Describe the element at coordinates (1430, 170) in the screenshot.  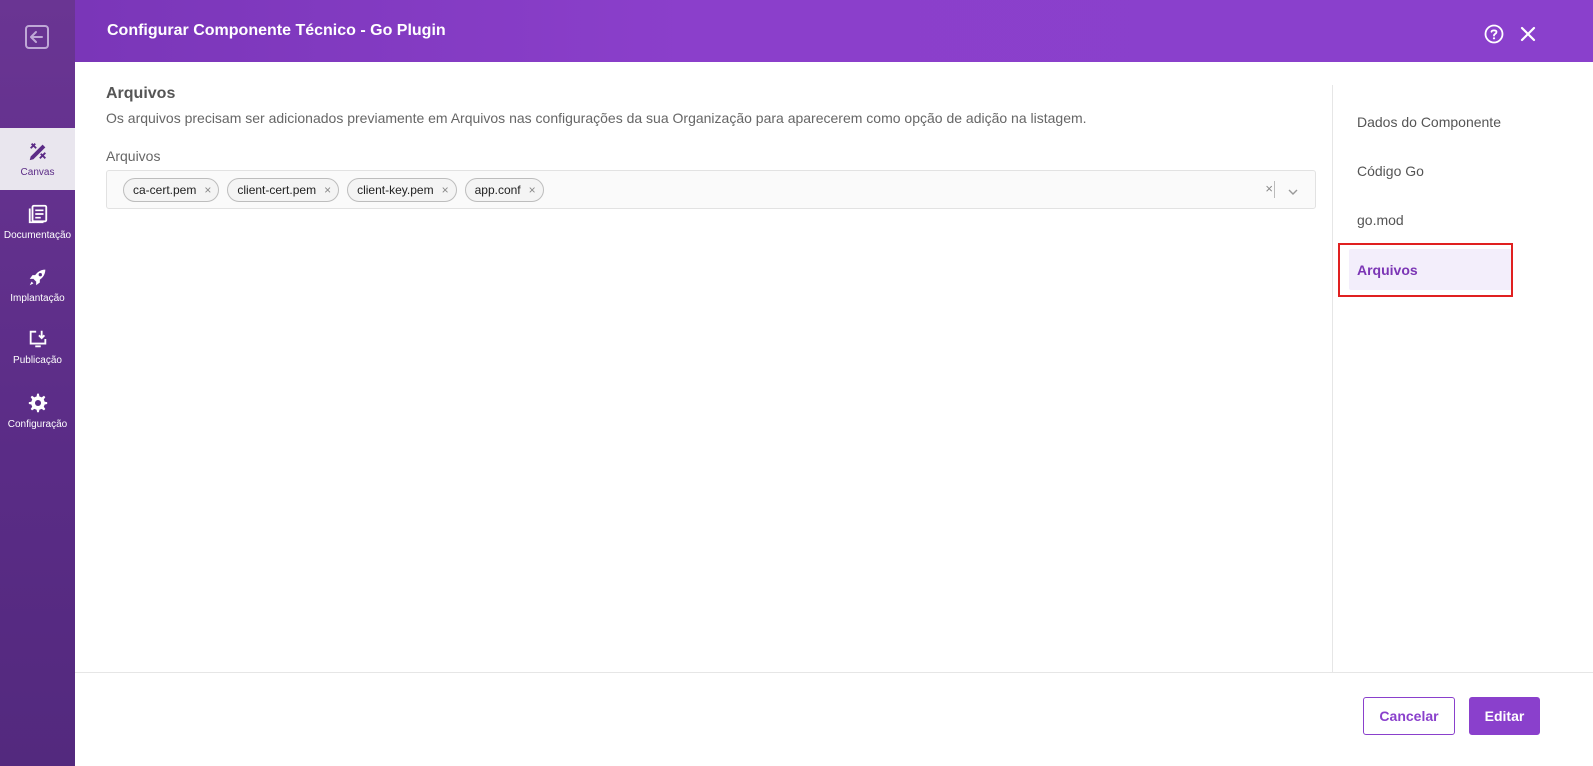
I see `nav-item-codigo-go: Código Go` at that location.